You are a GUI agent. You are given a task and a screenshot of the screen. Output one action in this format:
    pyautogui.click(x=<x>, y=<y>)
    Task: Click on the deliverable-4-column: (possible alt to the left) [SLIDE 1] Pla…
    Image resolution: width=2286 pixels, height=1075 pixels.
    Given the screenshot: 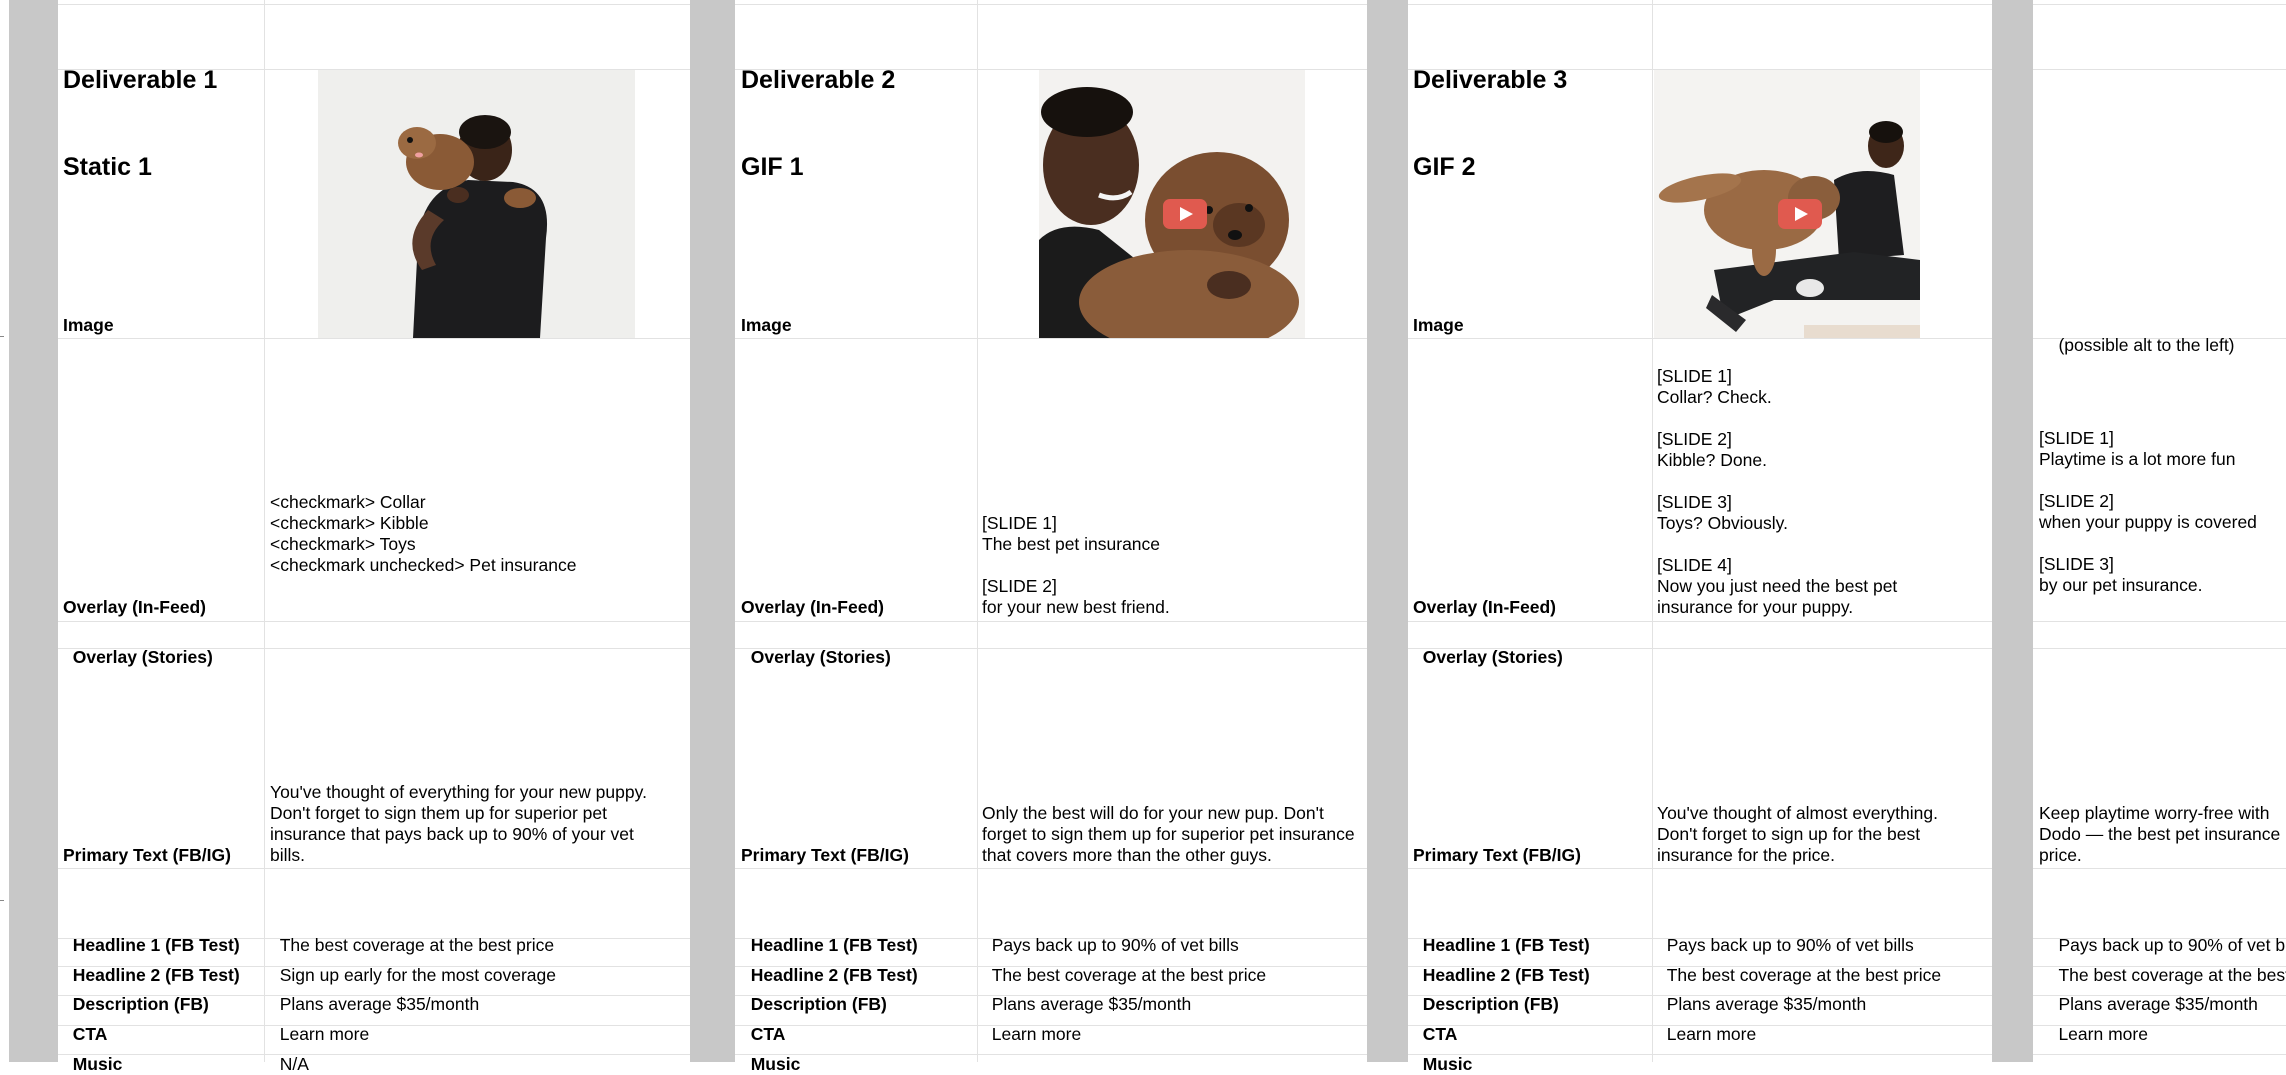 What is the action you would take?
    pyautogui.click(x=2161, y=531)
    